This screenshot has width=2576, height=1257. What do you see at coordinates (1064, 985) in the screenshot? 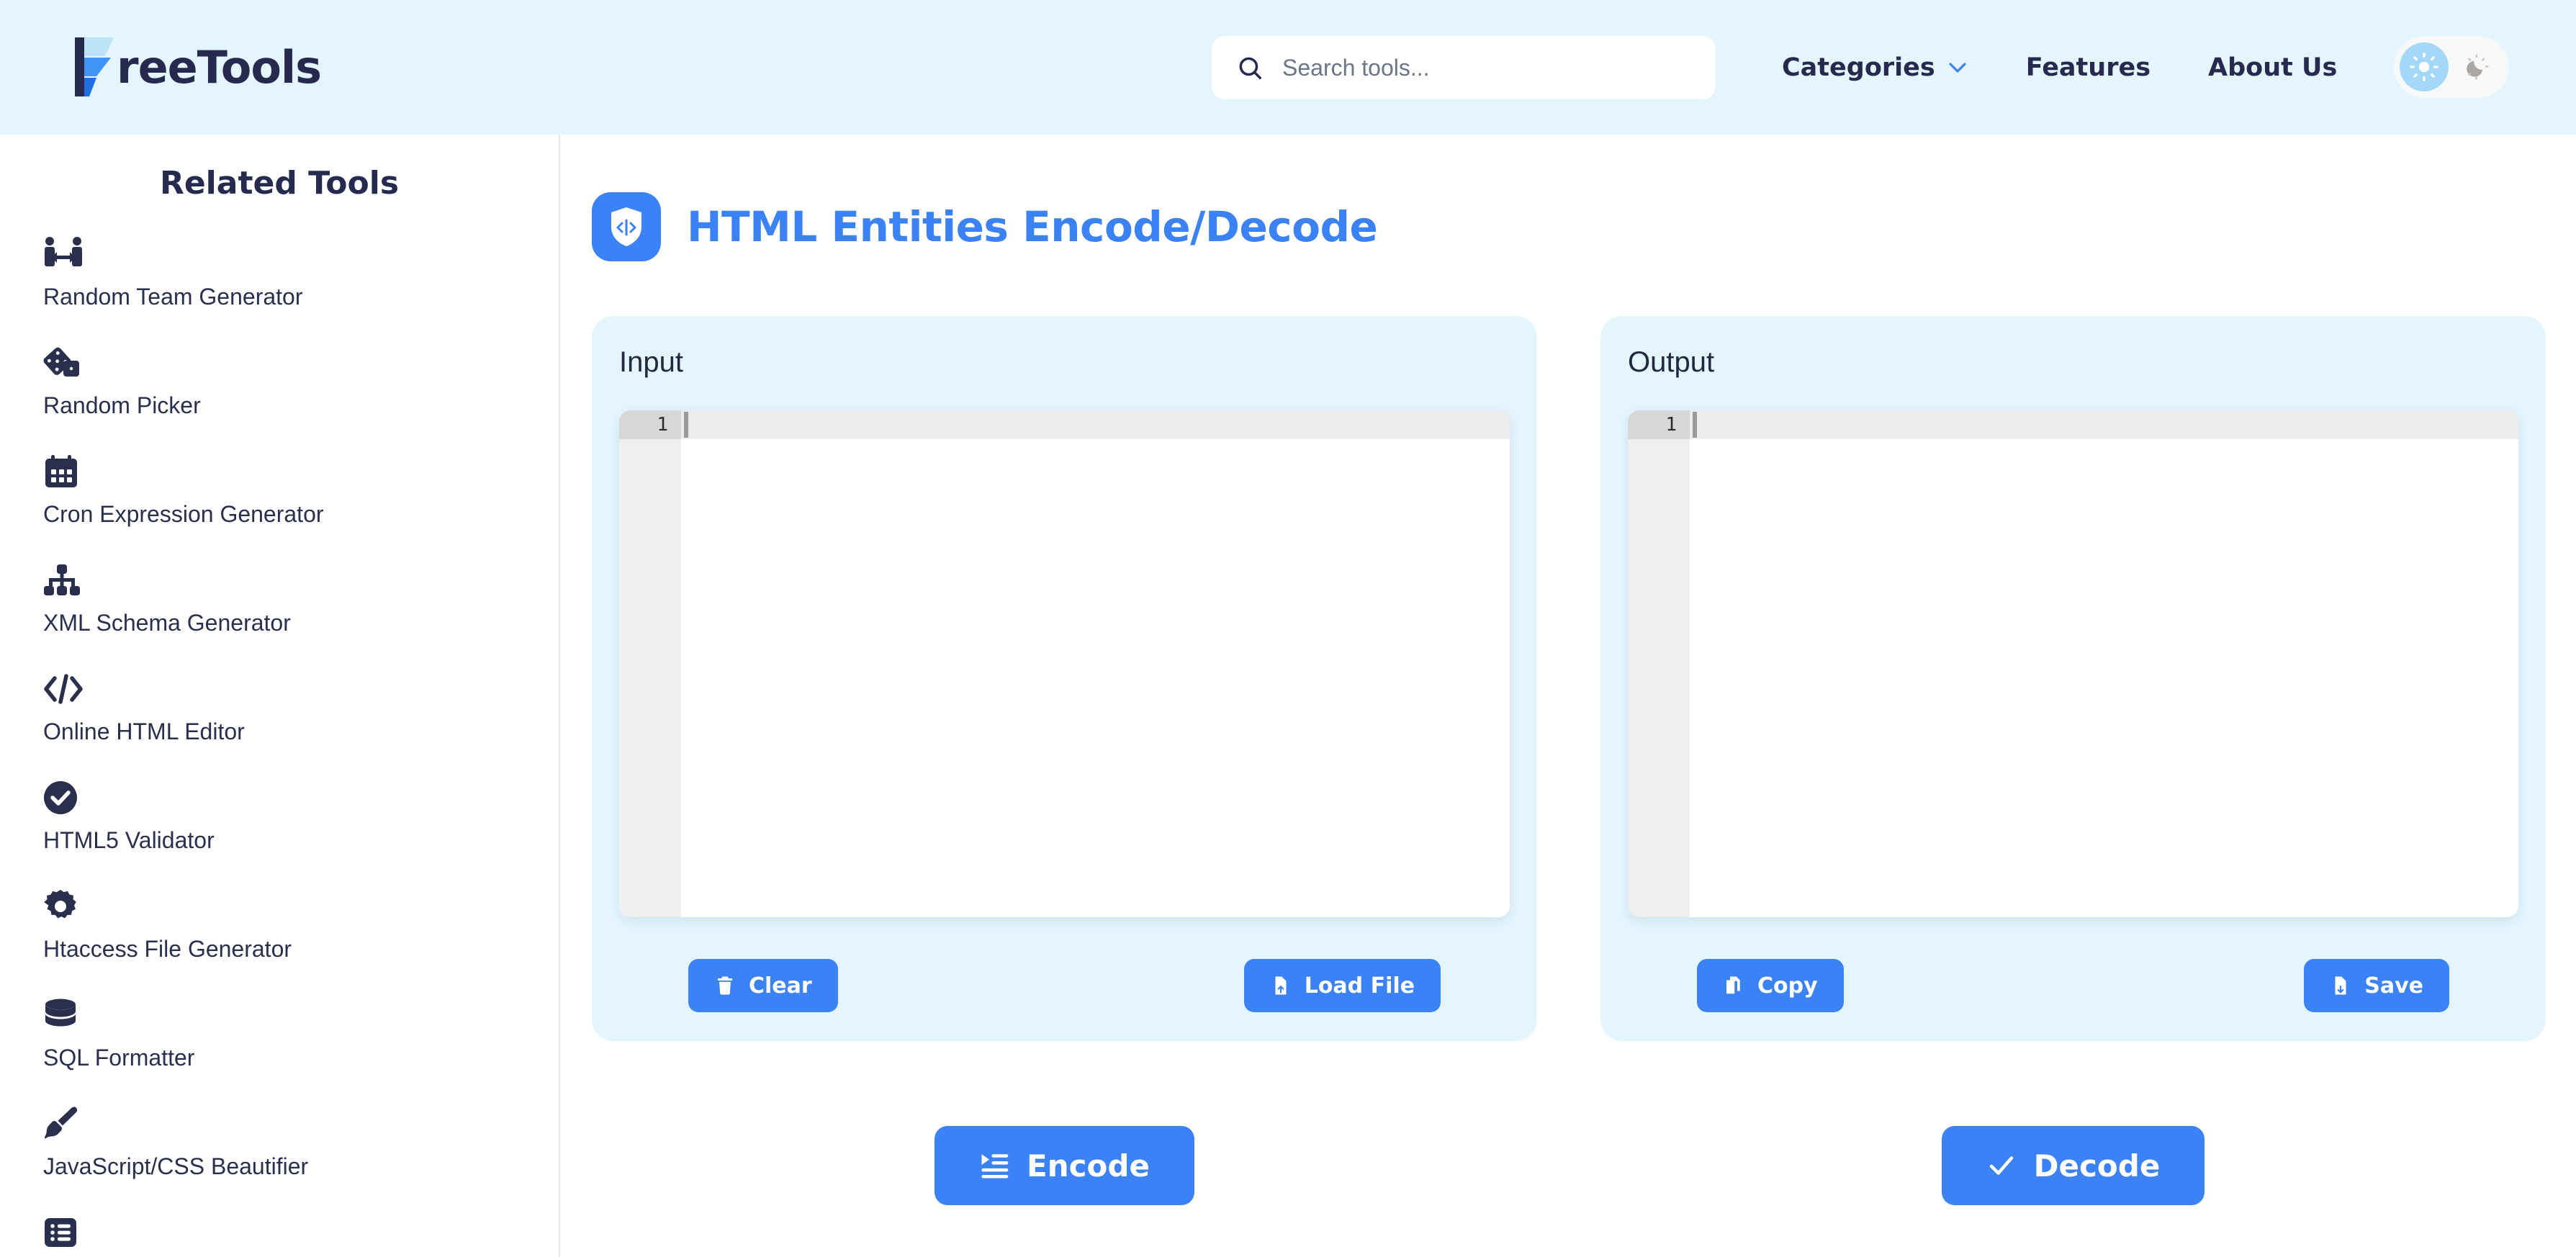
I see `input-panel-buttons: Clear Load File` at bounding box center [1064, 985].